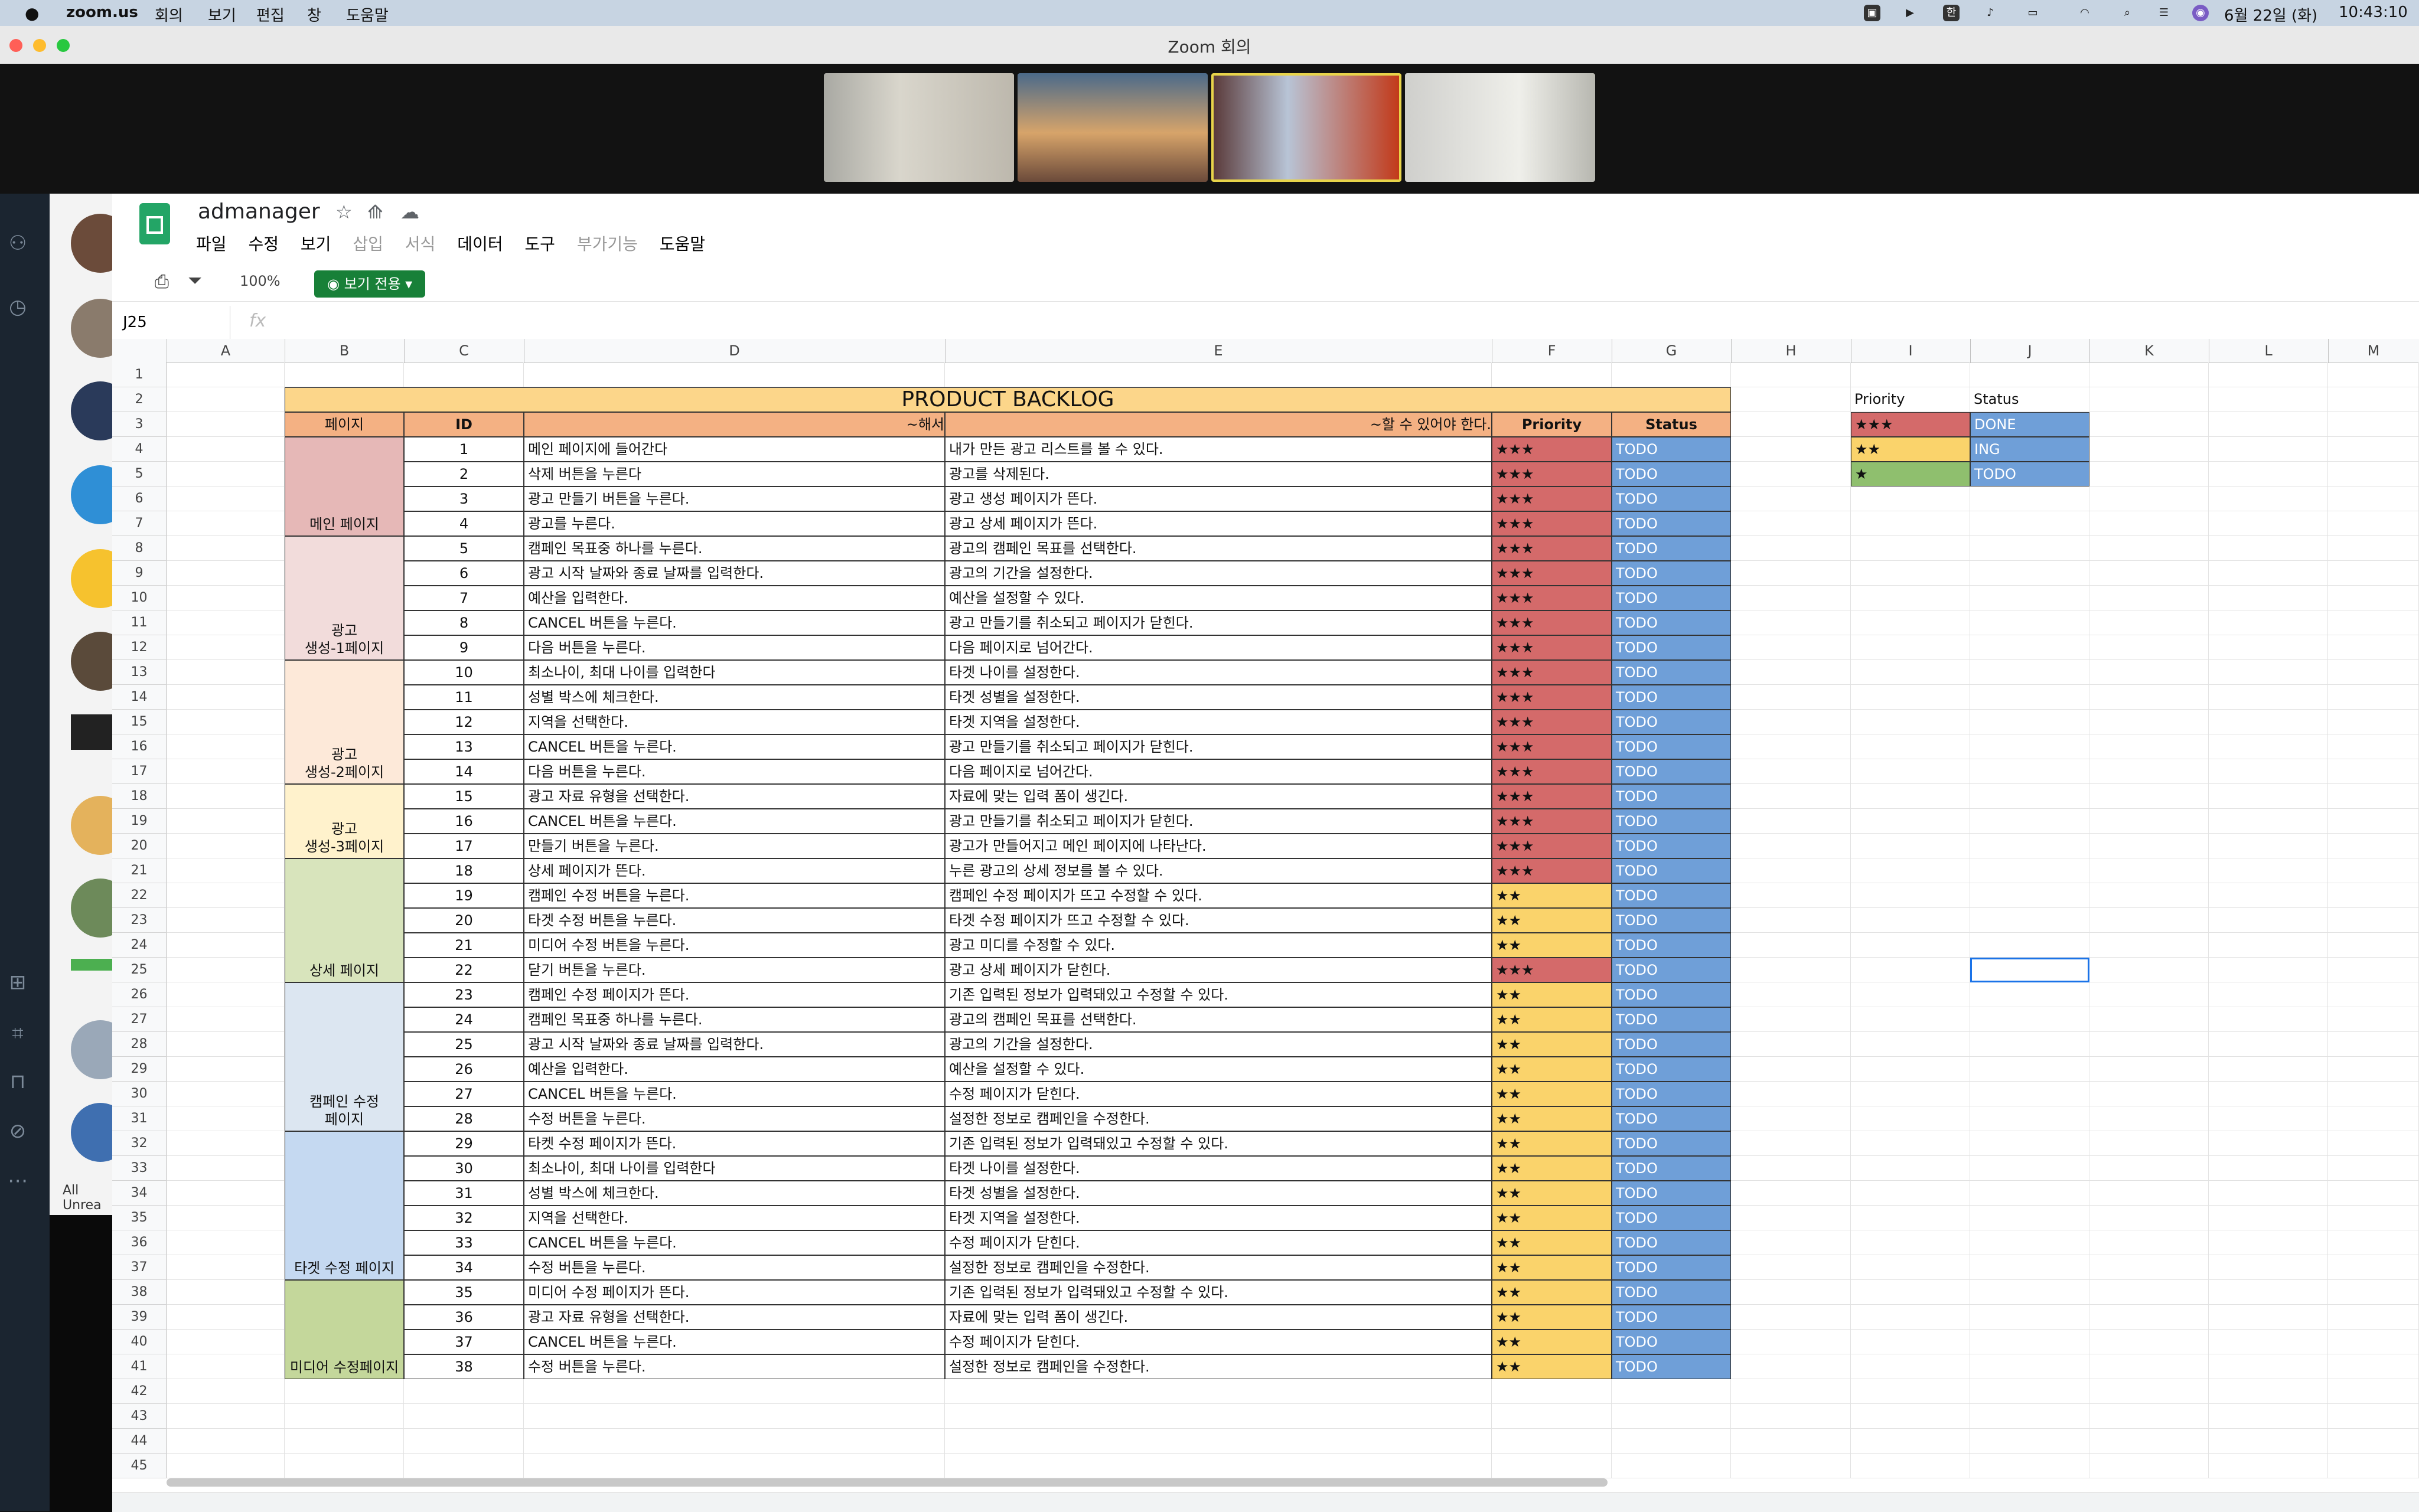  Describe the element at coordinates (375, 212) in the screenshot. I see `move-icon: ⟰` at that location.